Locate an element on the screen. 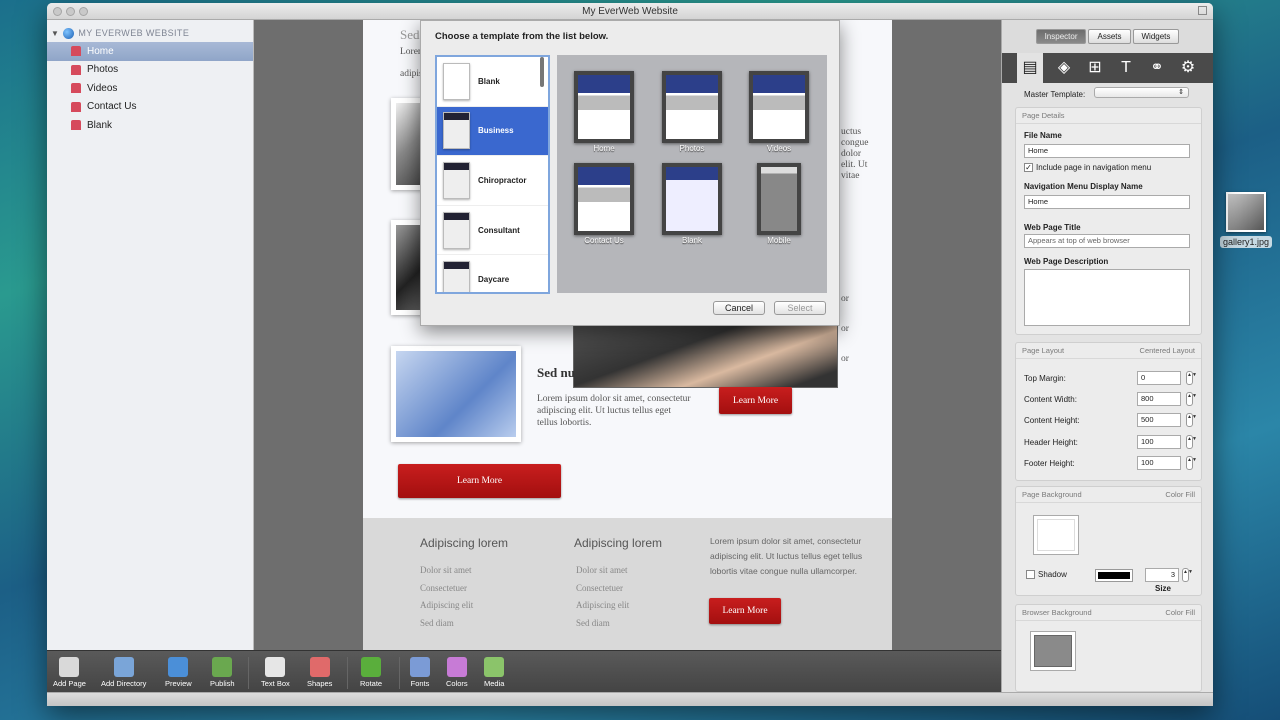 The width and height of the screenshot is (1280, 720). shapes-button: Shapes is located at coordinates (319, 672).